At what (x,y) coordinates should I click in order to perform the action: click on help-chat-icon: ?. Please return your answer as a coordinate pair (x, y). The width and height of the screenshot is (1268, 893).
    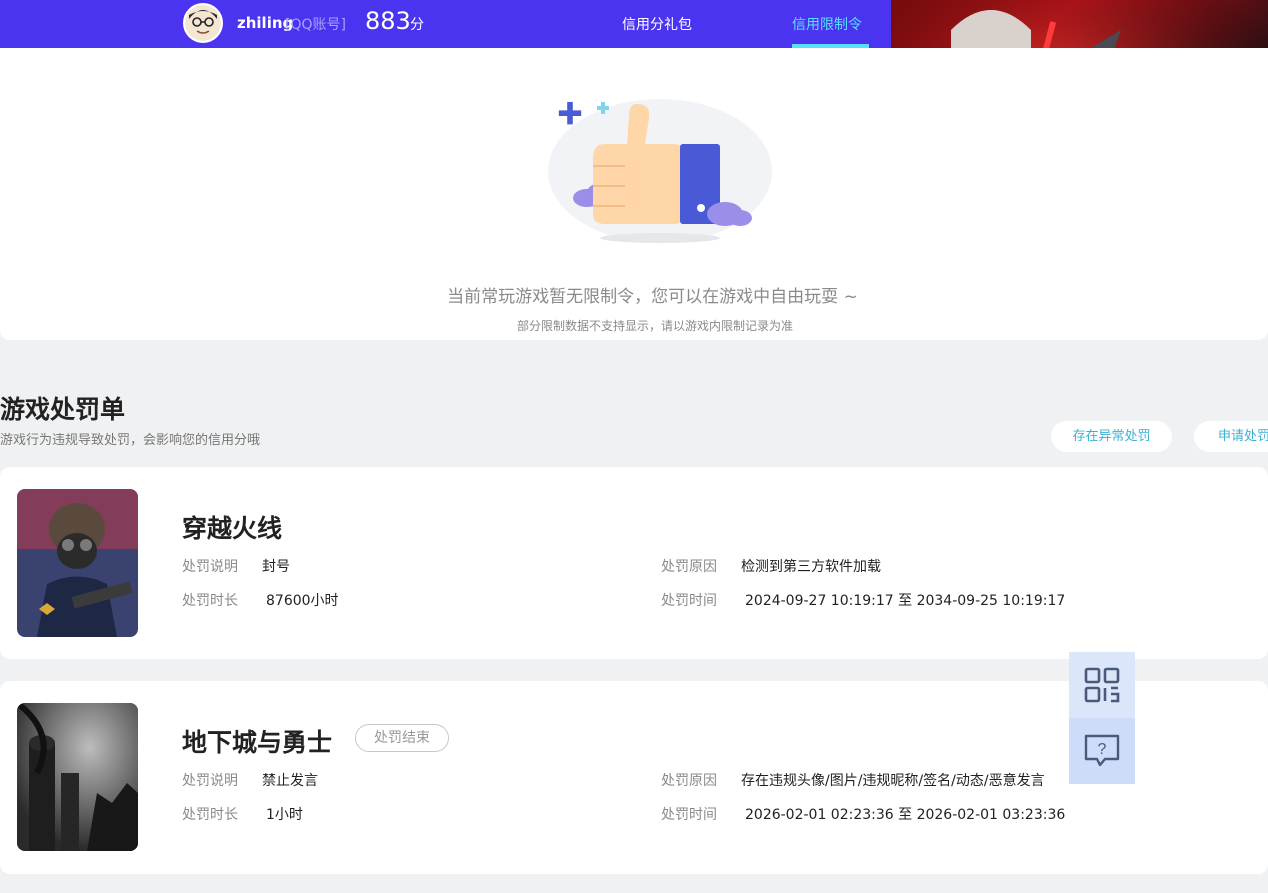
    Looking at the image, I should click on (1102, 750).